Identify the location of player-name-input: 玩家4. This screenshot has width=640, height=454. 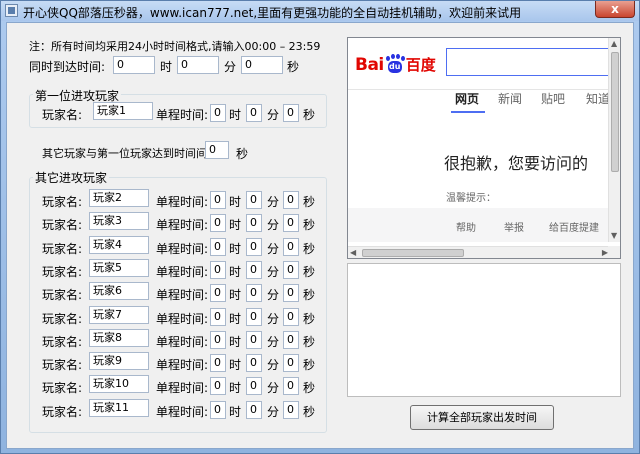
(119, 245).